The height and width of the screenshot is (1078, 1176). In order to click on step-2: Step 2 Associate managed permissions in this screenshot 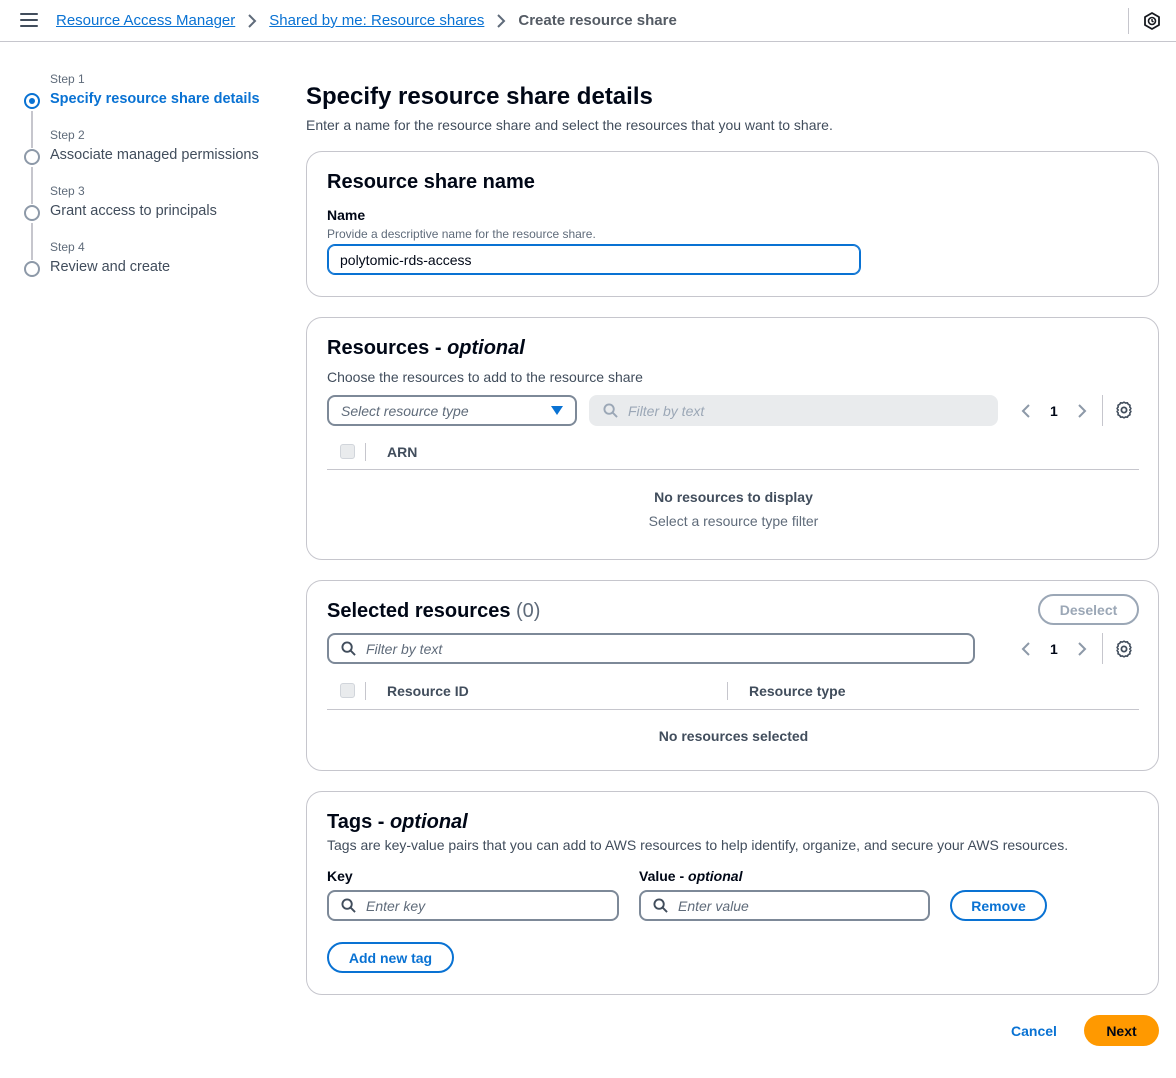, I will do `click(154, 151)`.